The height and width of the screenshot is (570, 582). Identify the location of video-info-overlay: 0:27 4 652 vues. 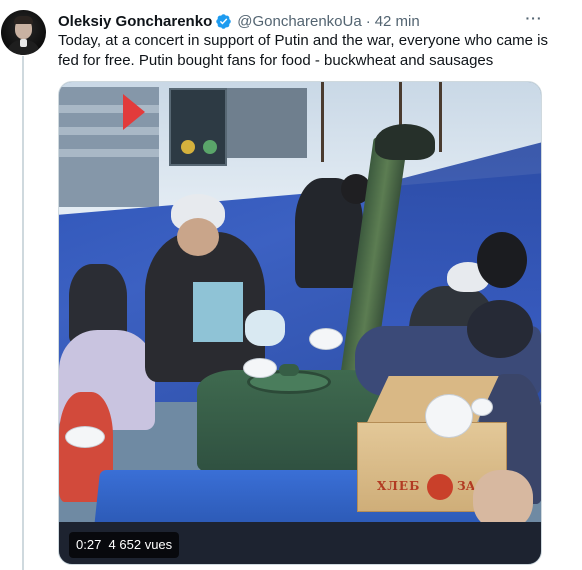
(124, 545).